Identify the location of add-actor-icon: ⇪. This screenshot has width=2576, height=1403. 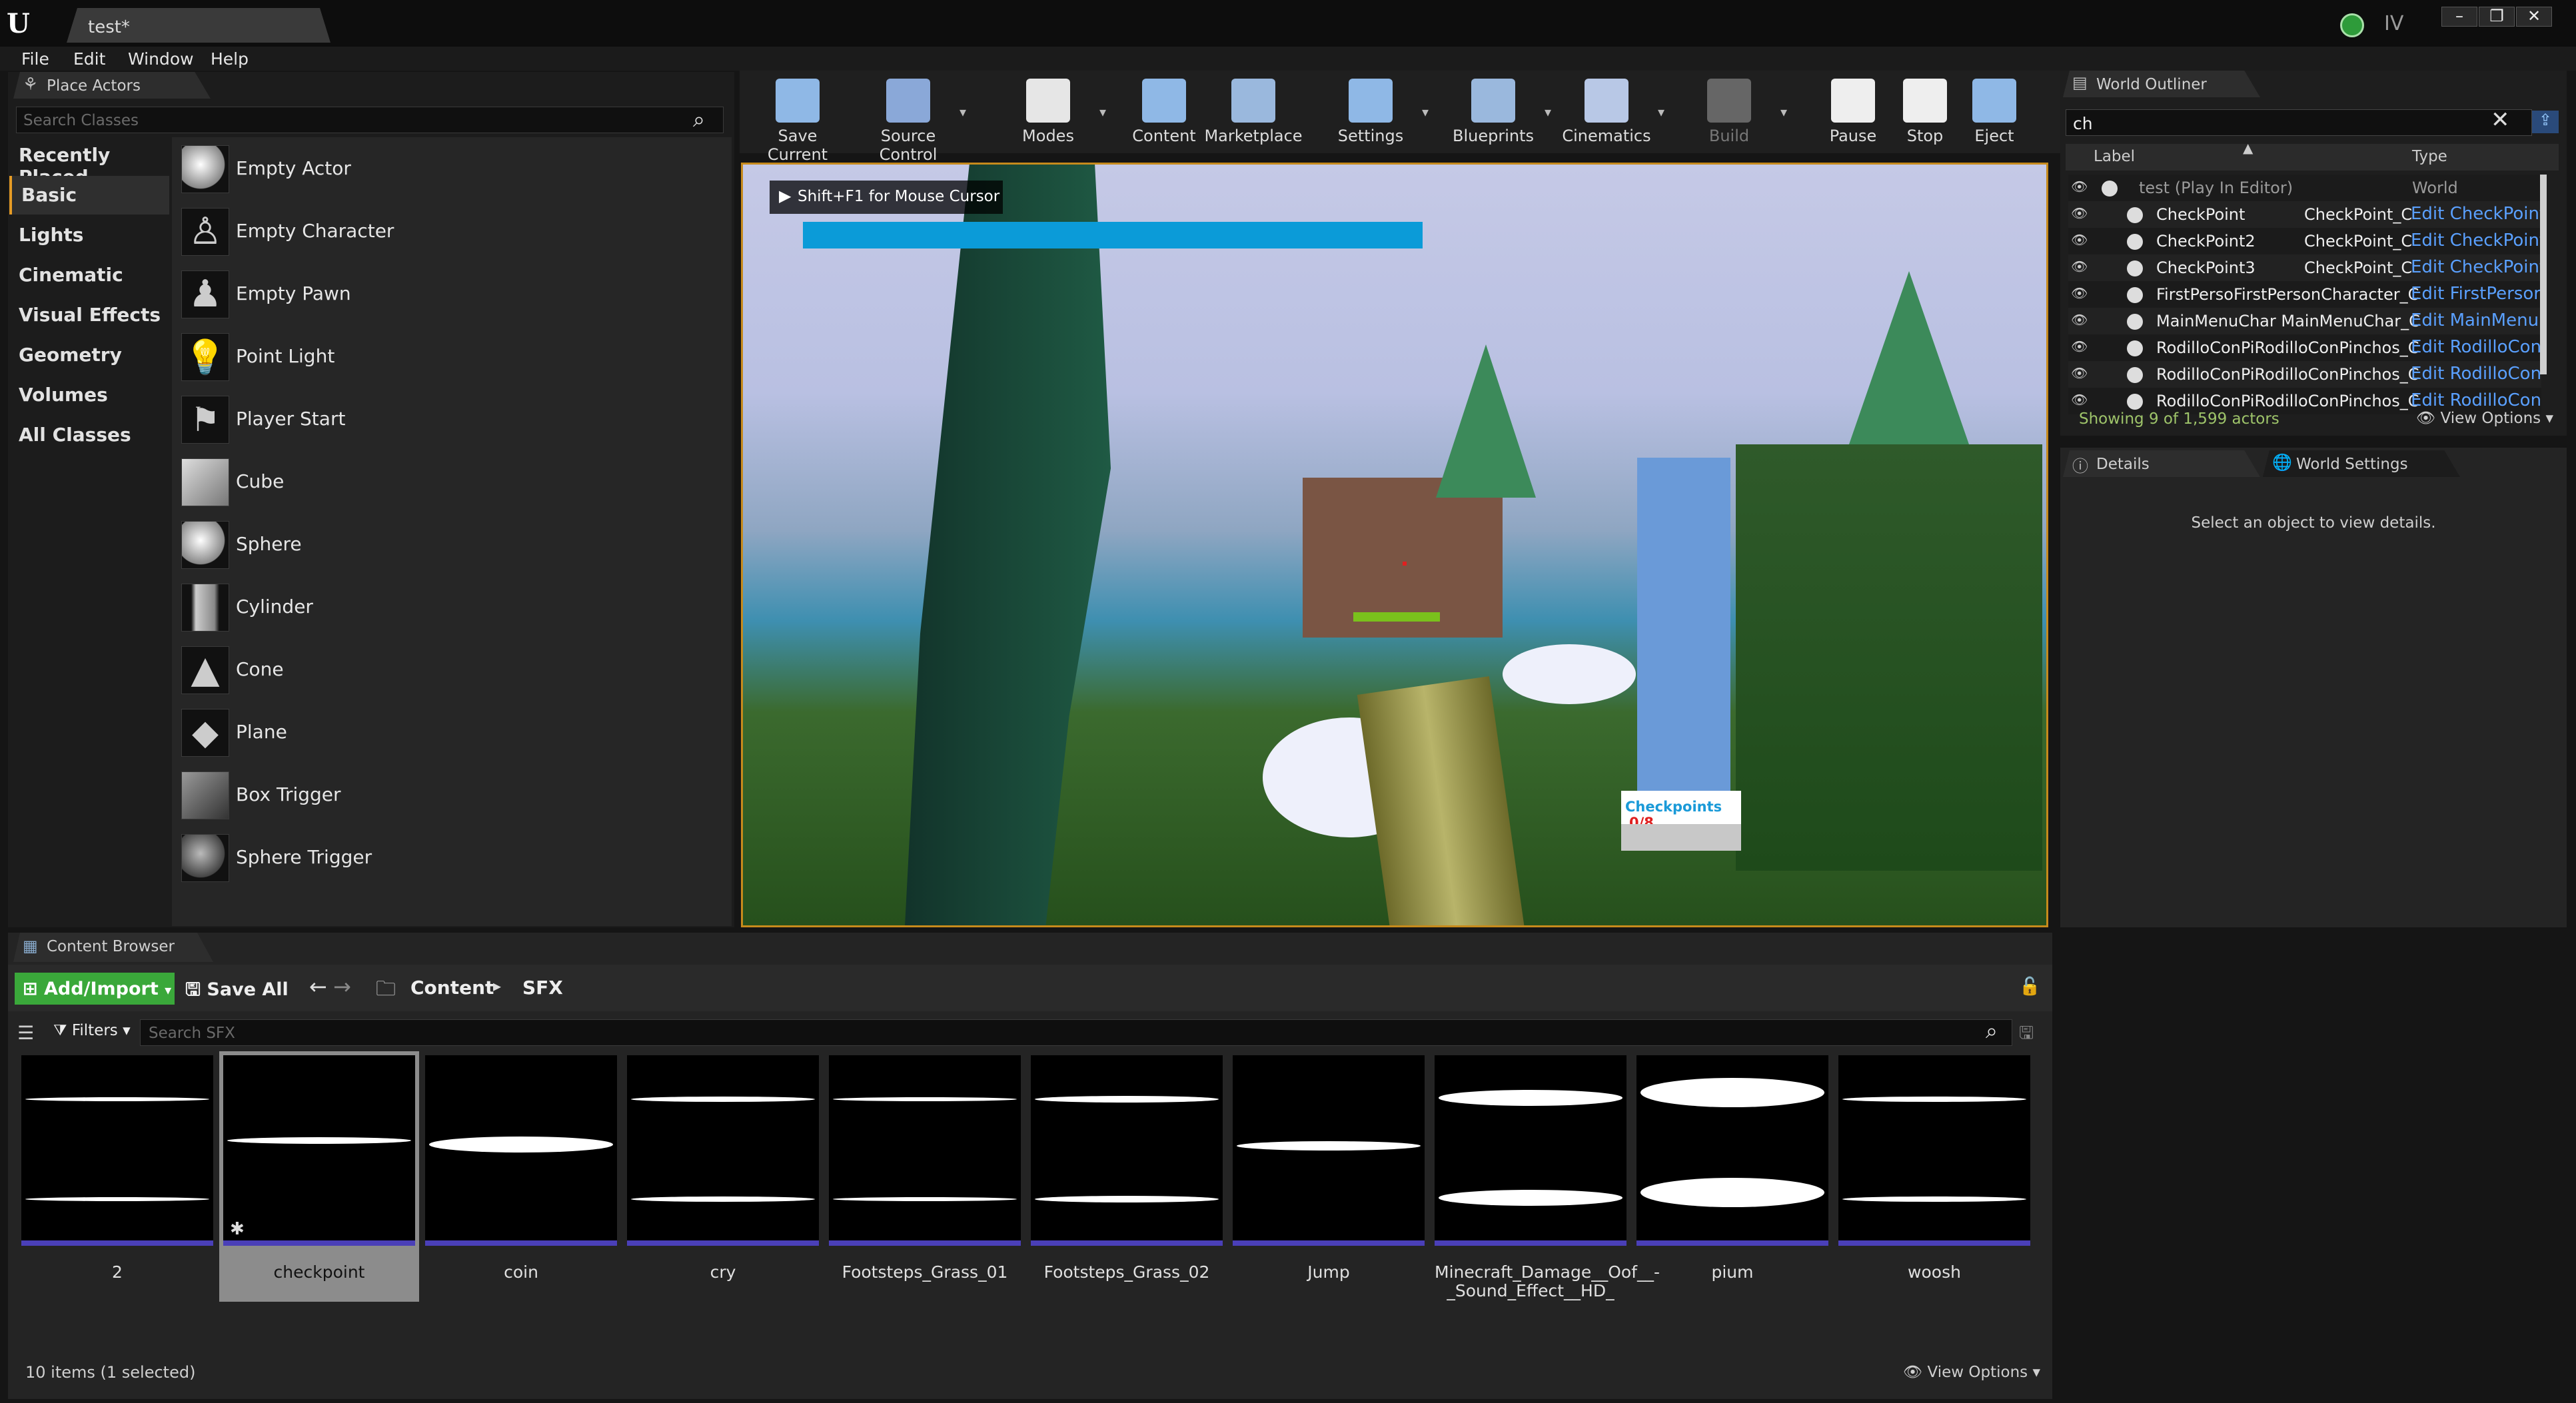
(2545, 122).